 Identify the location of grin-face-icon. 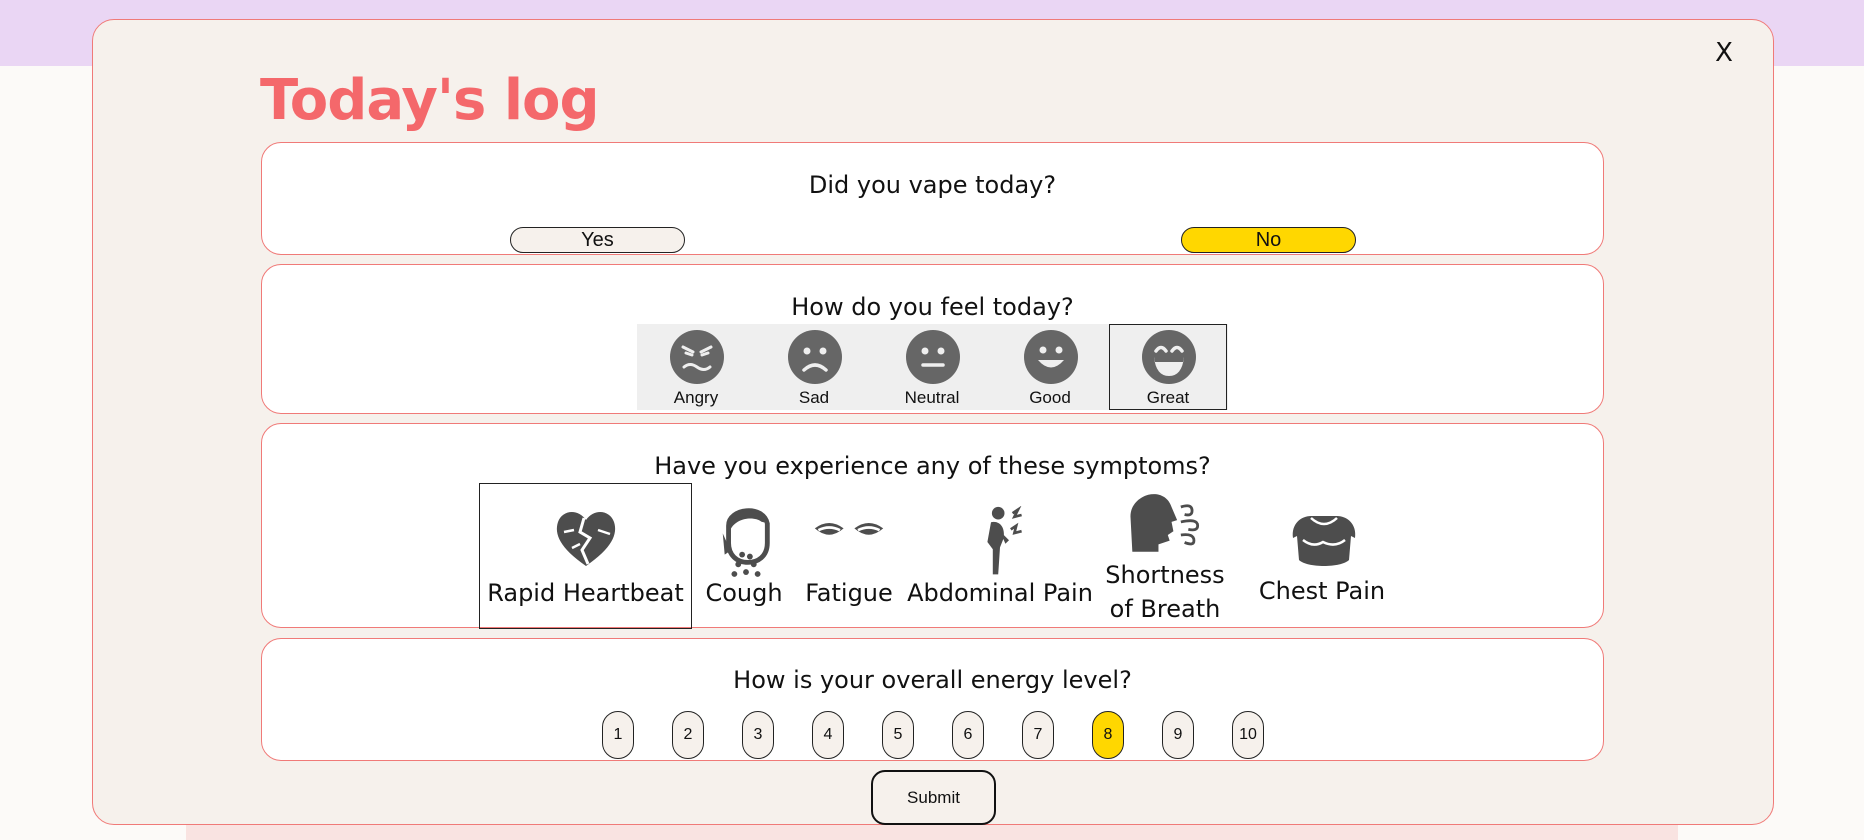
(1169, 357).